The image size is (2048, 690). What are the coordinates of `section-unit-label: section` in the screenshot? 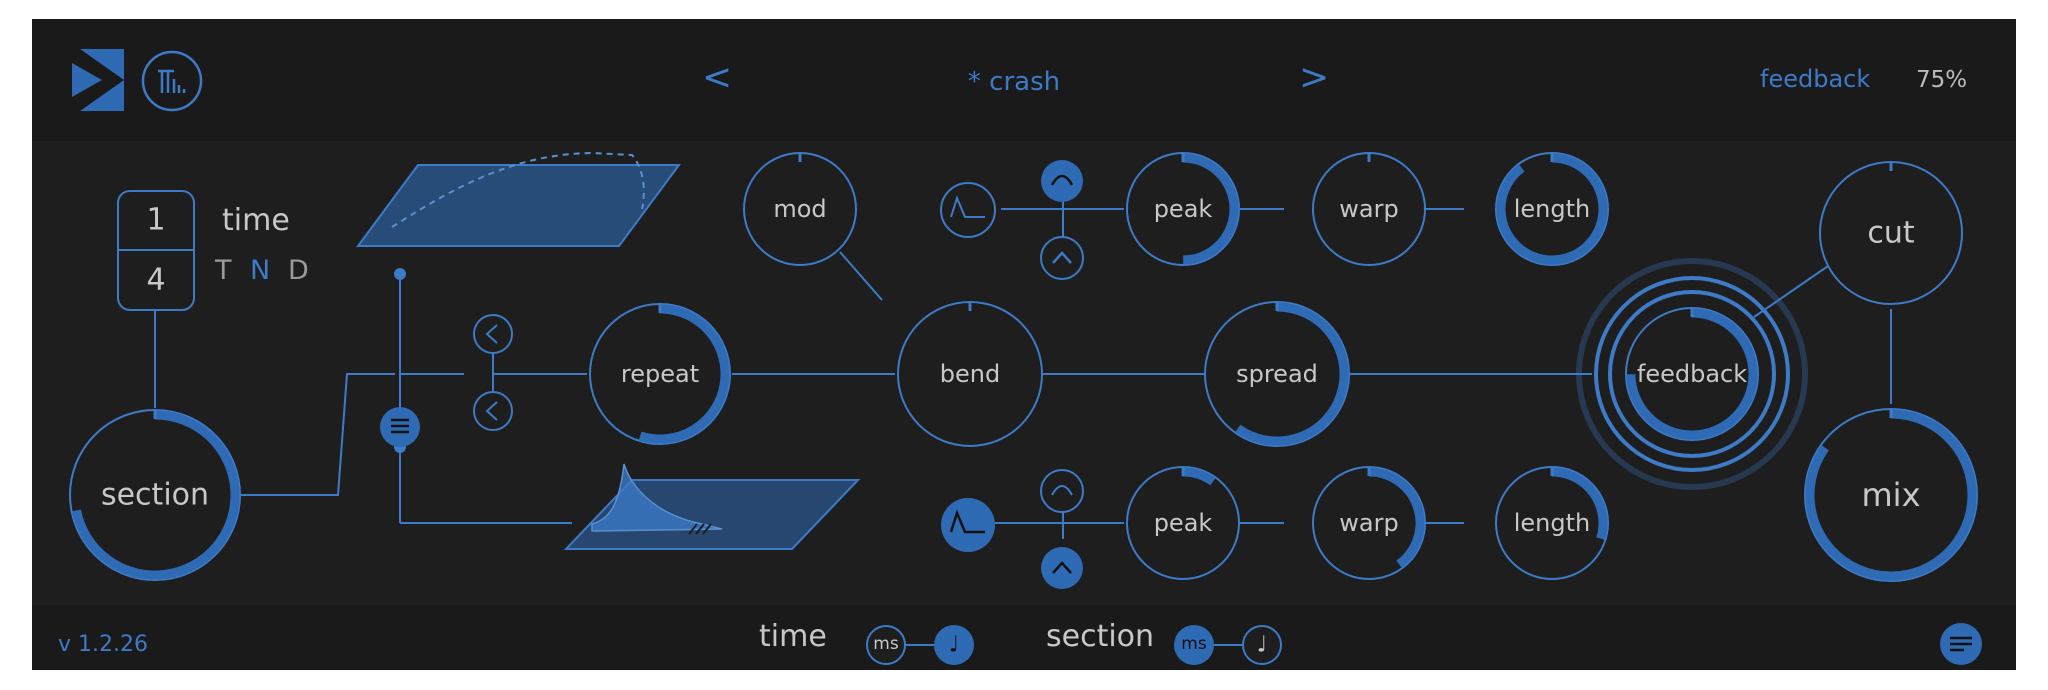 It's located at (1100, 636).